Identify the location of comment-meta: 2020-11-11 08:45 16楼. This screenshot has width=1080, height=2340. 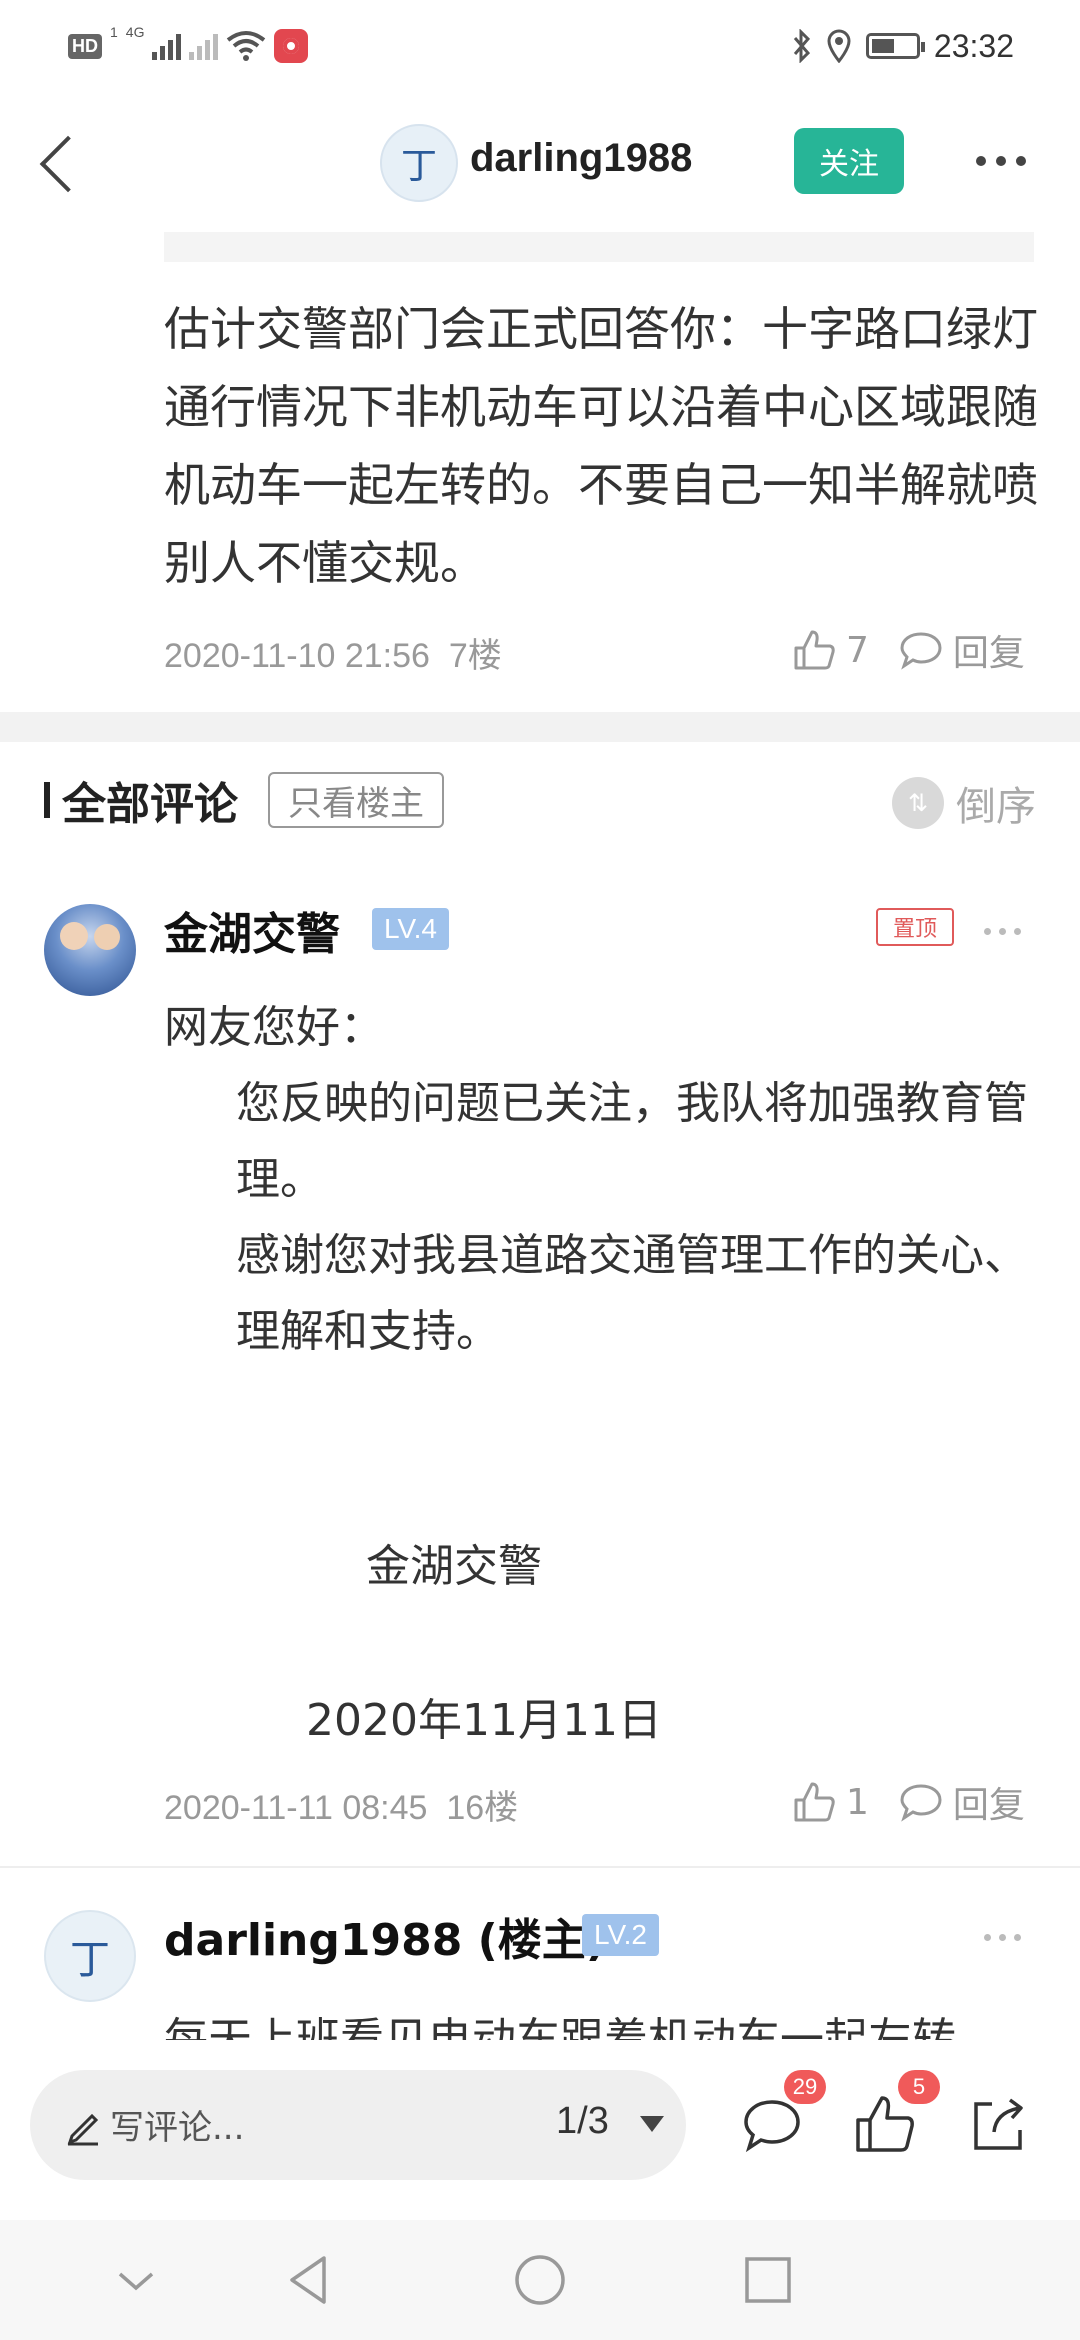
(341, 1804).